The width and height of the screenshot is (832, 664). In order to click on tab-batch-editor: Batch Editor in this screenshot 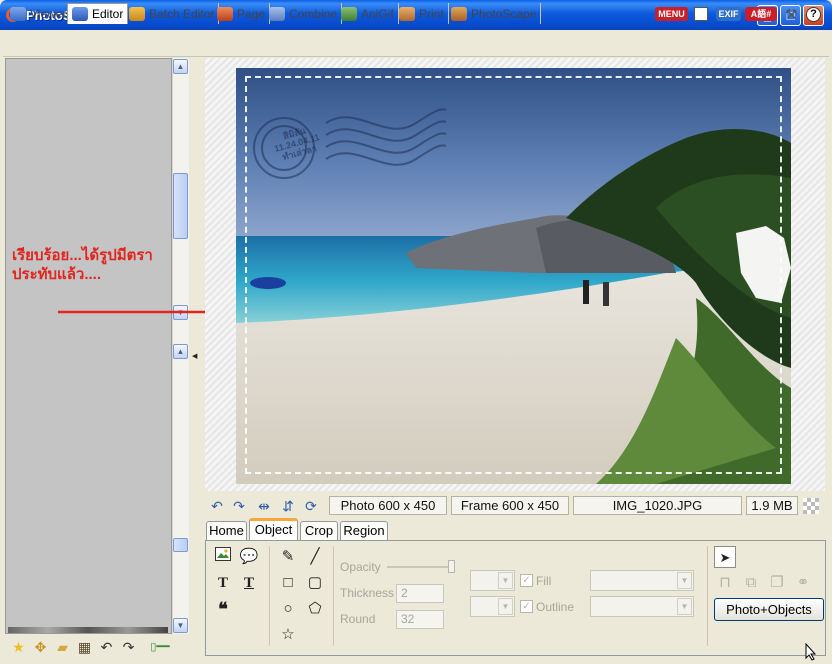, I will do `click(172, 13)`.